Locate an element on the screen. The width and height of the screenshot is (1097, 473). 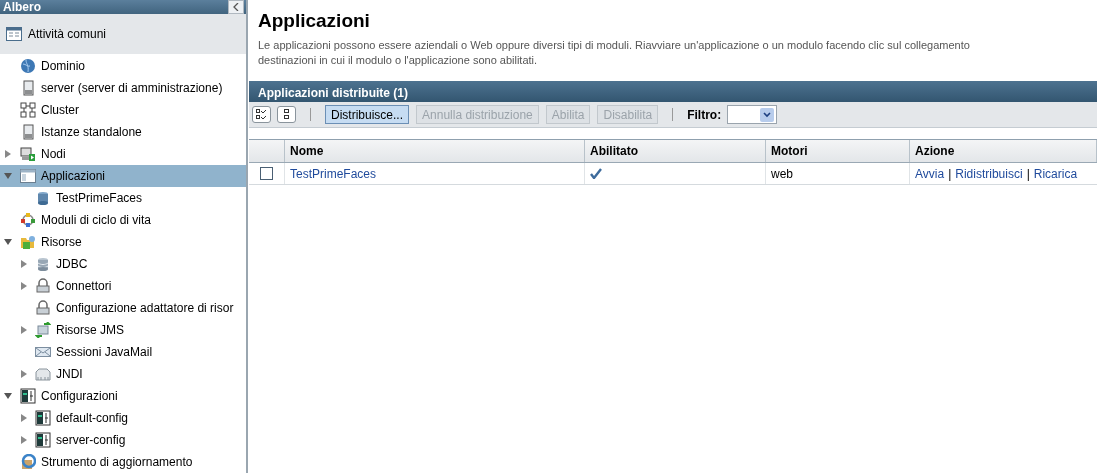
tree-item: Configurazione adattatore di risor is located at coordinates (123, 308).